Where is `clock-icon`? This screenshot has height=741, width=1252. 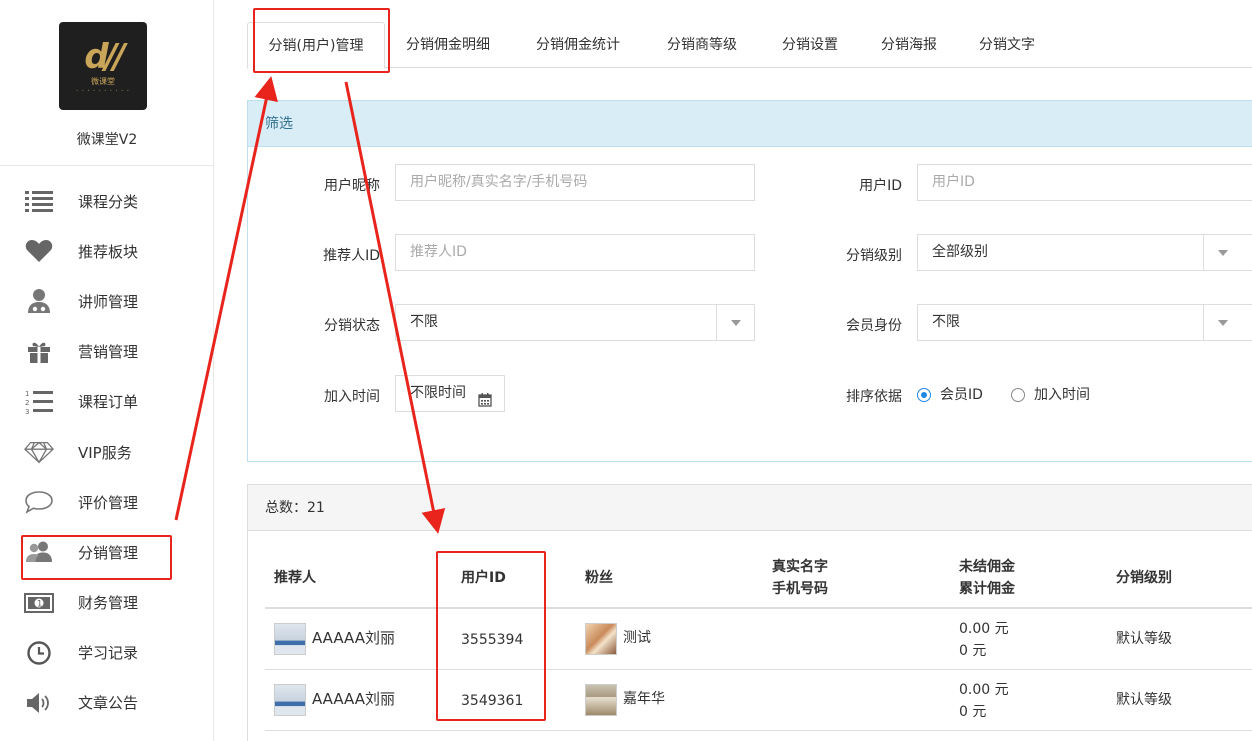
clock-icon is located at coordinates (39, 653).